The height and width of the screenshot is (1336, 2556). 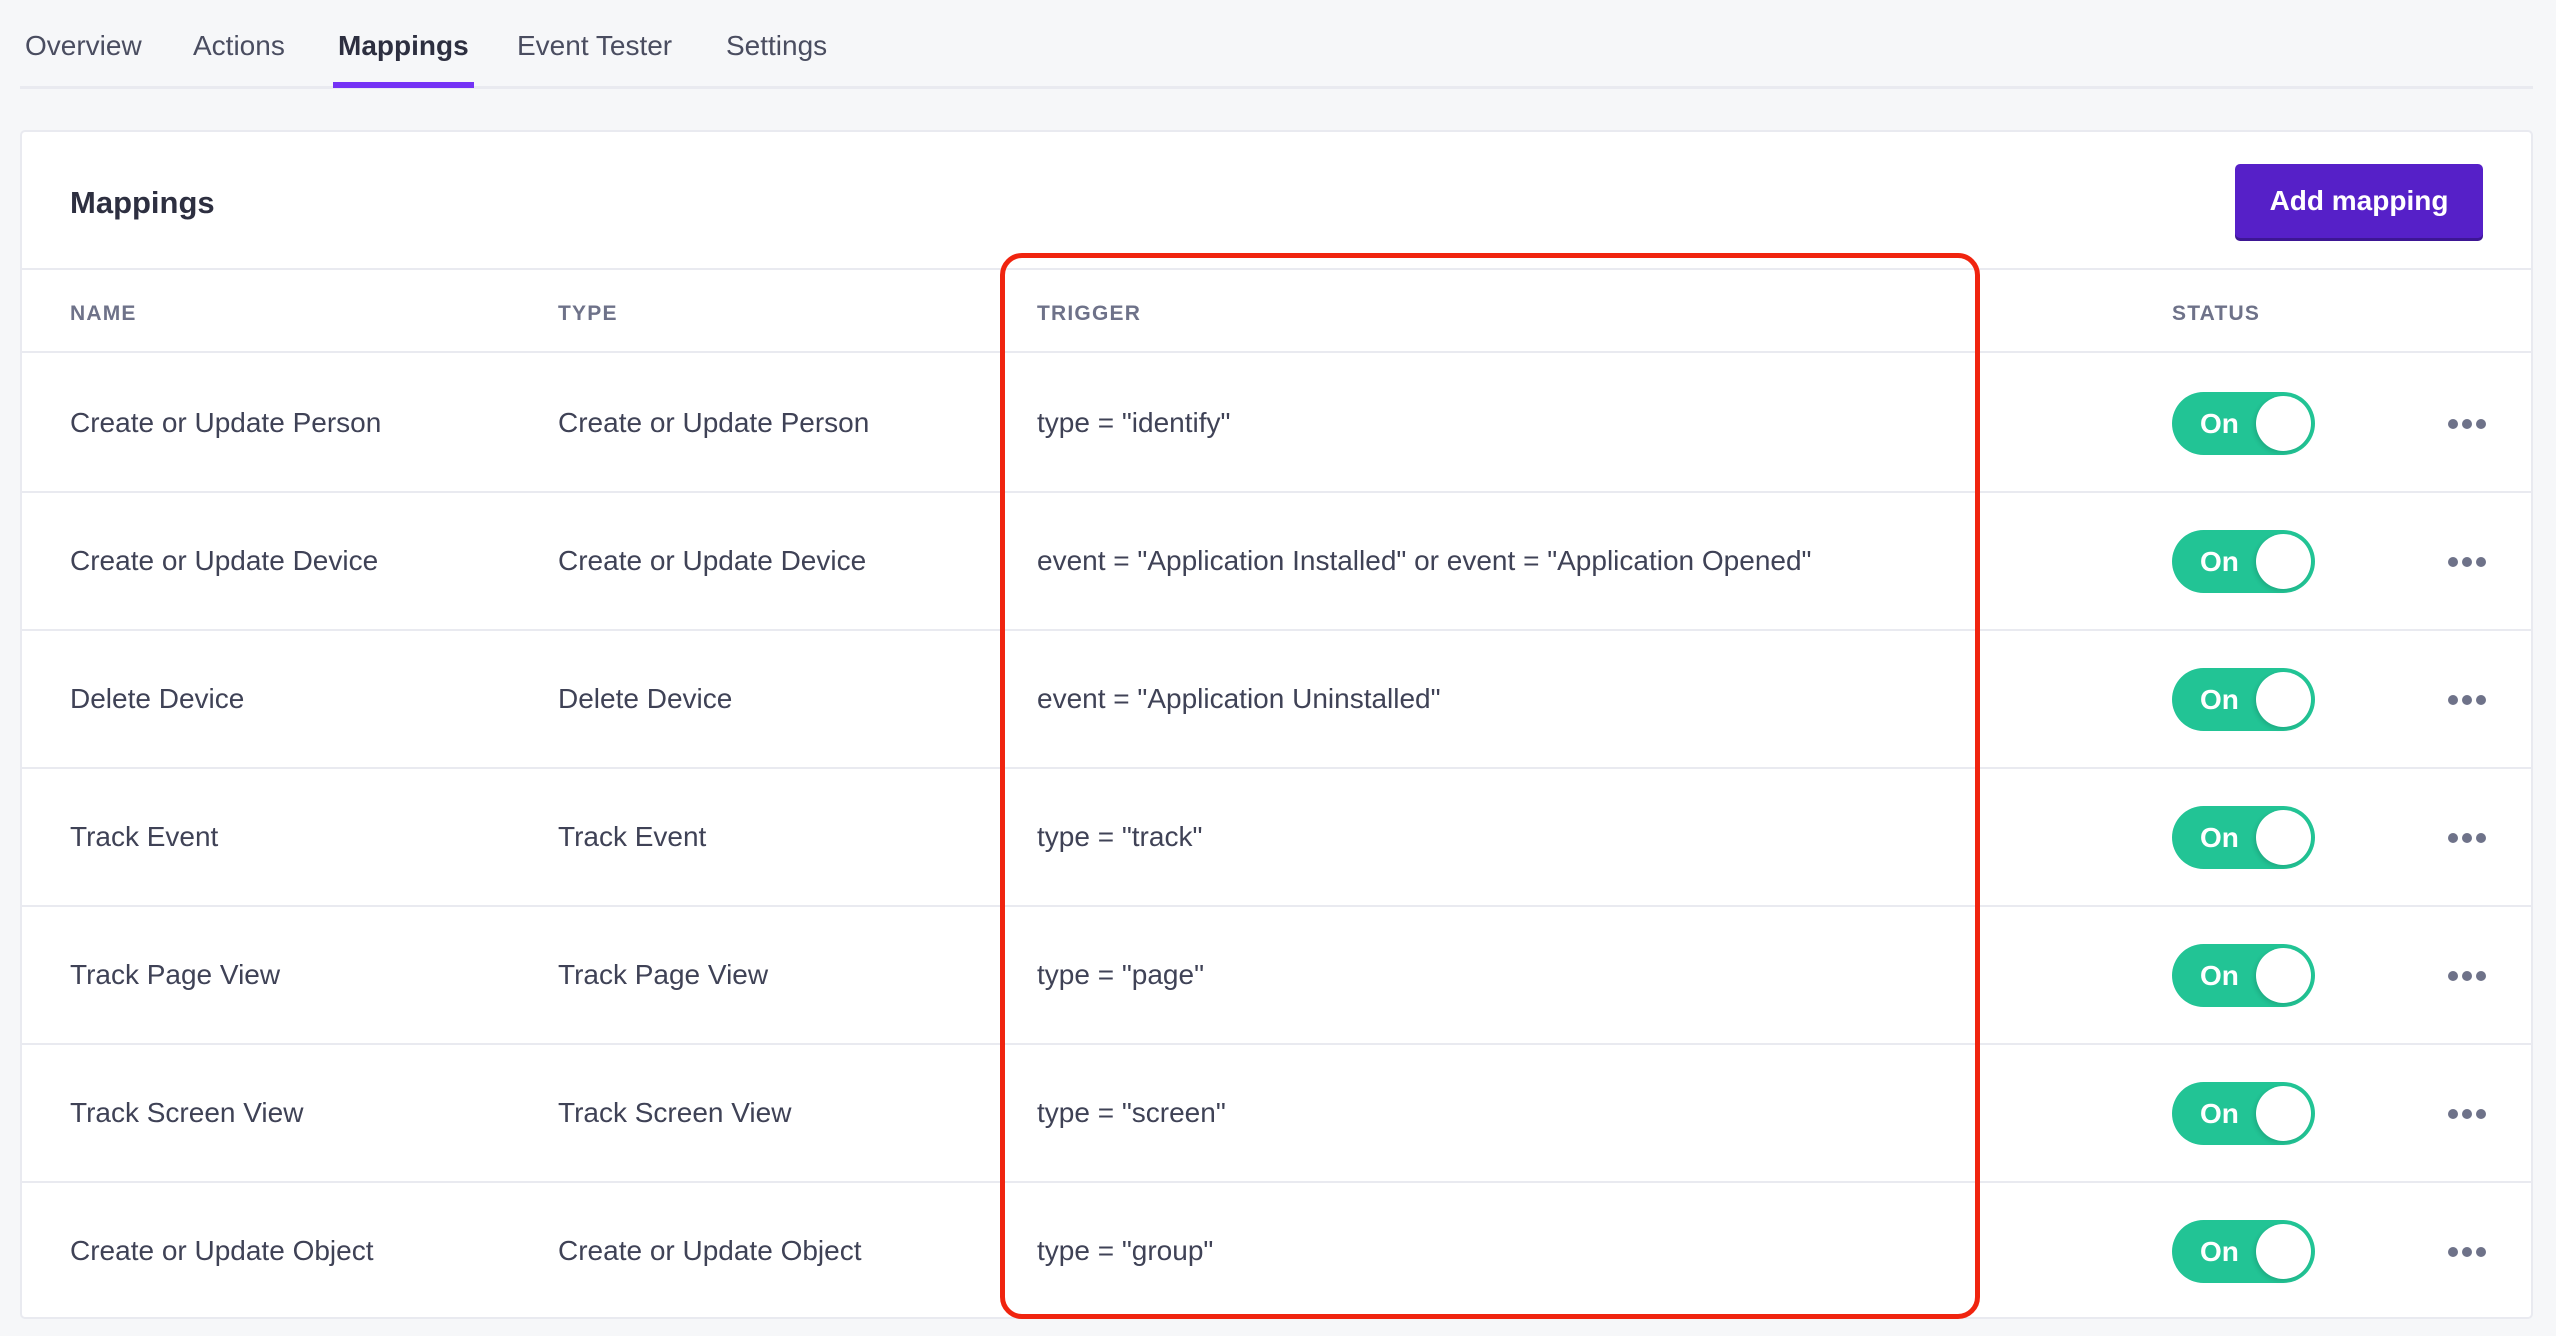 I want to click on column-header-type: TYPE, so click(x=588, y=314).